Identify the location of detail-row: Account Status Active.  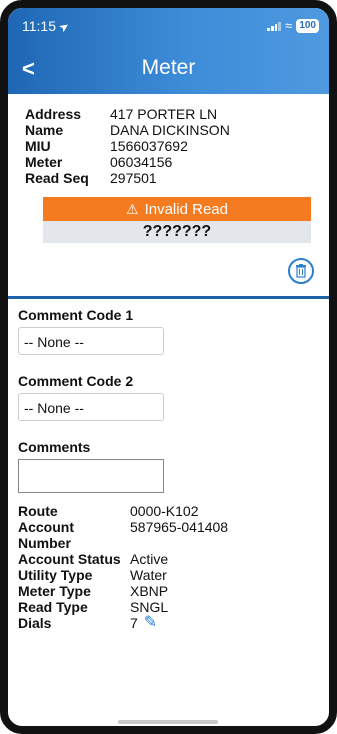
(168, 559).